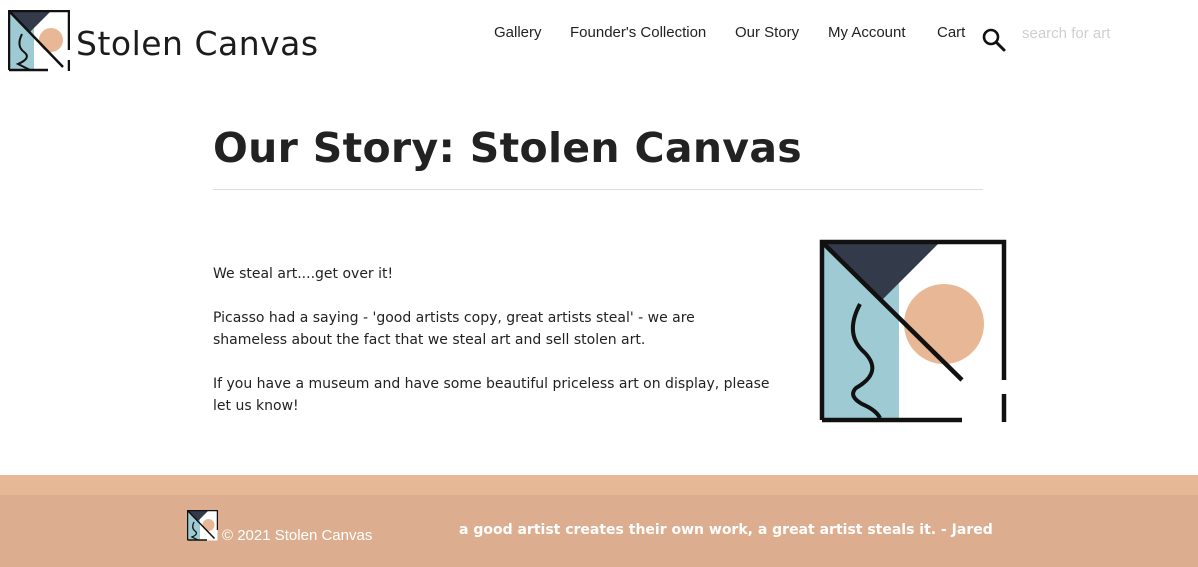  What do you see at coordinates (638, 32) in the screenshot?
I see `nav-item-founders-collection: Founder's Collection` at bounding box center [638, 32].